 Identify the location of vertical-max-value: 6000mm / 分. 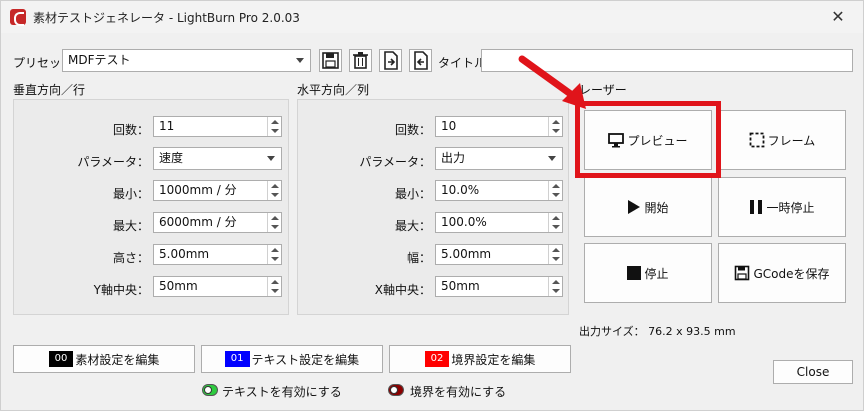
(198, 222).